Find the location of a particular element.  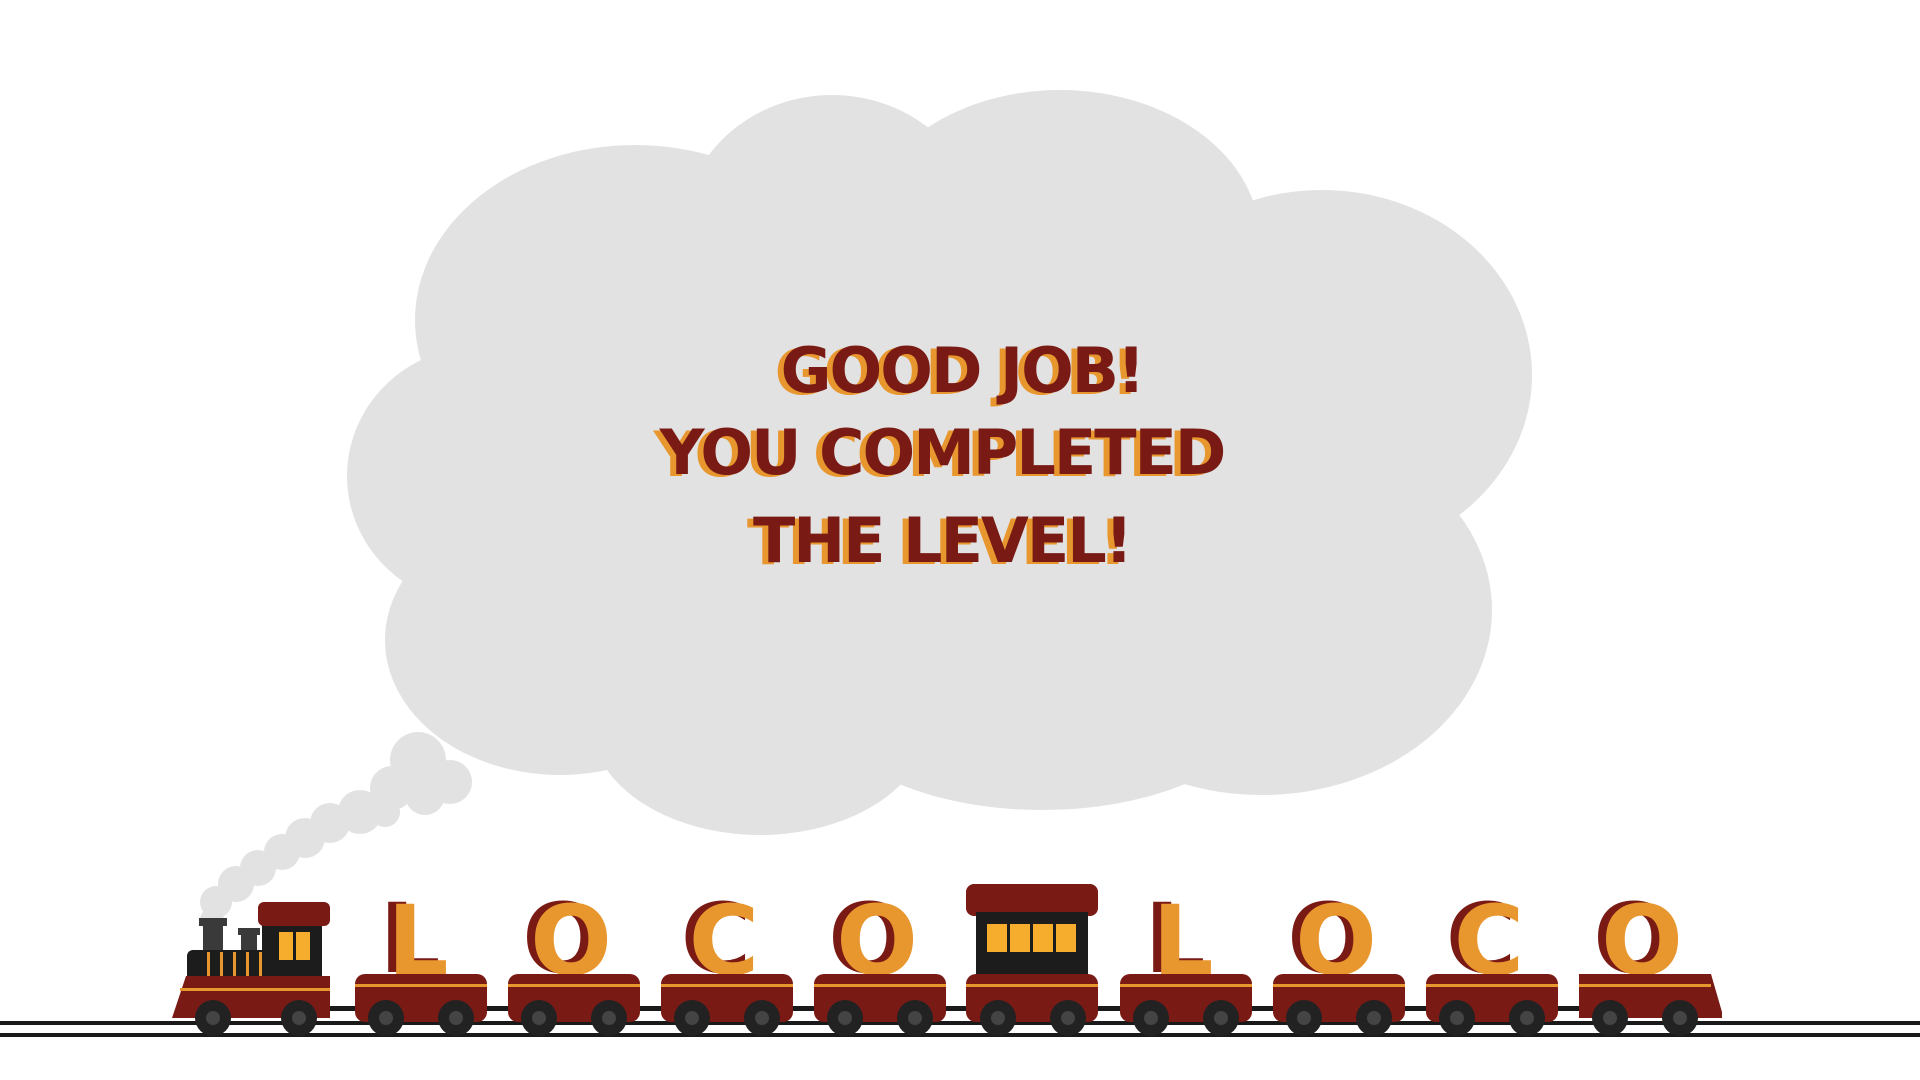

letter-car-6: O O is located at coordinates (1339, 959).